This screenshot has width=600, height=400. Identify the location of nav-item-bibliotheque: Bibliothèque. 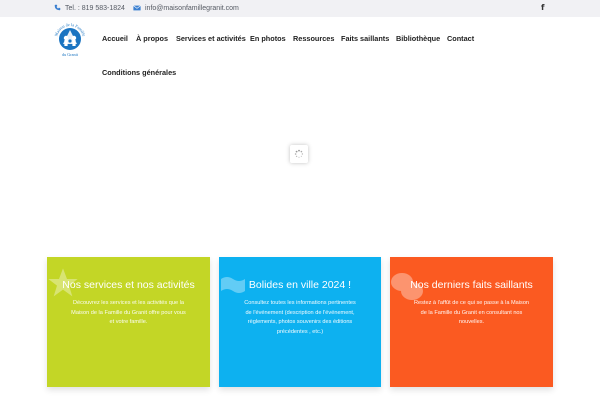
(418, 38).